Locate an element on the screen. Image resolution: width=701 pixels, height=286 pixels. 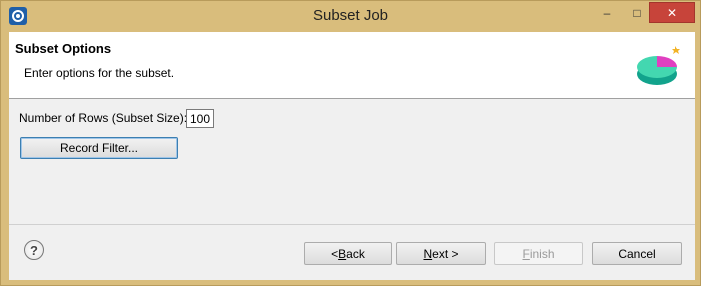
rows-label: Number of Rows (Subset Size): is located at coordinates (103, 118).